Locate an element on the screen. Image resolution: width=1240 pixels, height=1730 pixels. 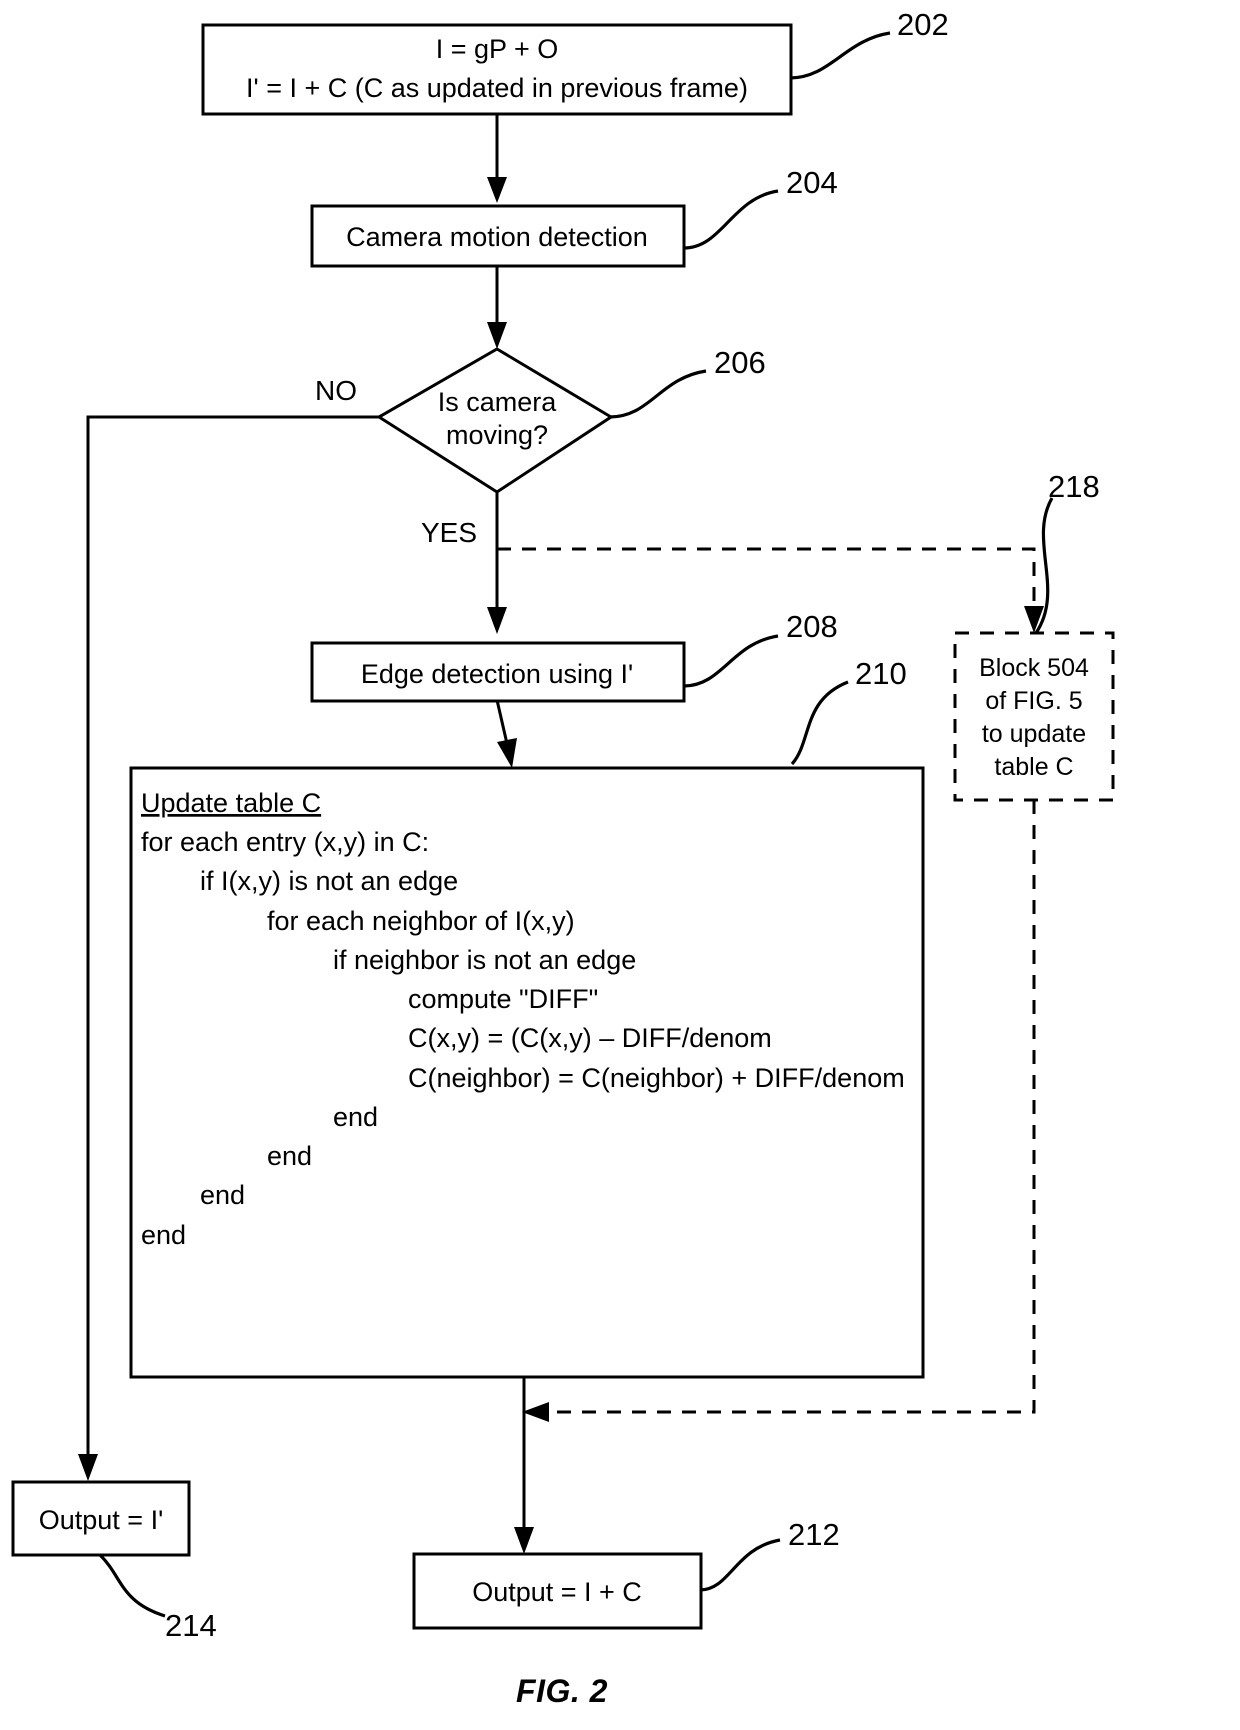
code-line-7: end is located at coordinates (355, 1117).